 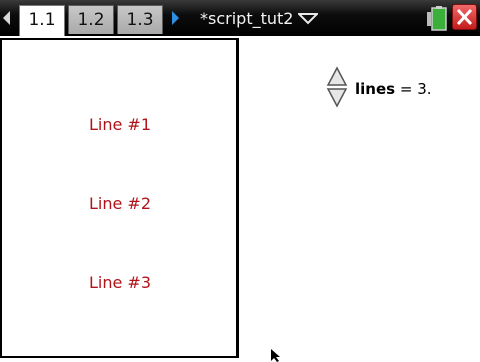 What do you see at coordinates (119, 203) in the screenshot?
I see `line-label-2: Line #2` at bounding box center [119, 203].